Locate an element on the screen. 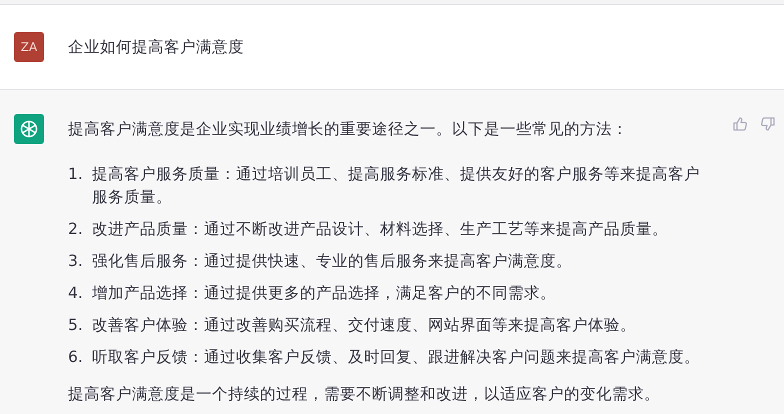 This screenshot has width=784, height=414. thumbs-up-icon is located at coordinates (740, 124).